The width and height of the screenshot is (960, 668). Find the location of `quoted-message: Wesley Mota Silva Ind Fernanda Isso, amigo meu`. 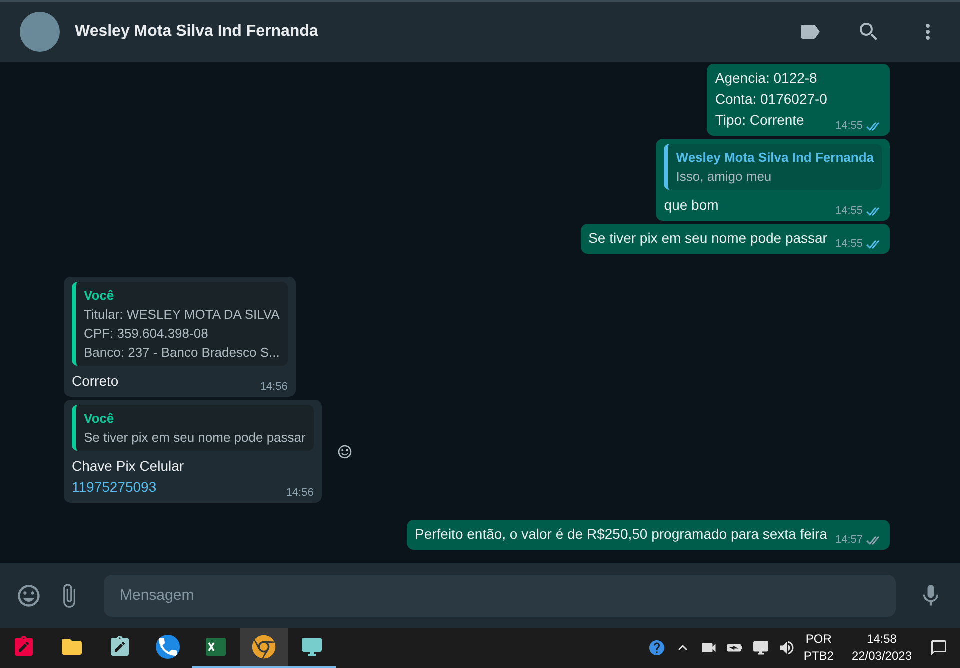

quoted-message: Wesley Mota Silva Ind Fernanda Isso, amigo meu is located at coordinates (773, 167).